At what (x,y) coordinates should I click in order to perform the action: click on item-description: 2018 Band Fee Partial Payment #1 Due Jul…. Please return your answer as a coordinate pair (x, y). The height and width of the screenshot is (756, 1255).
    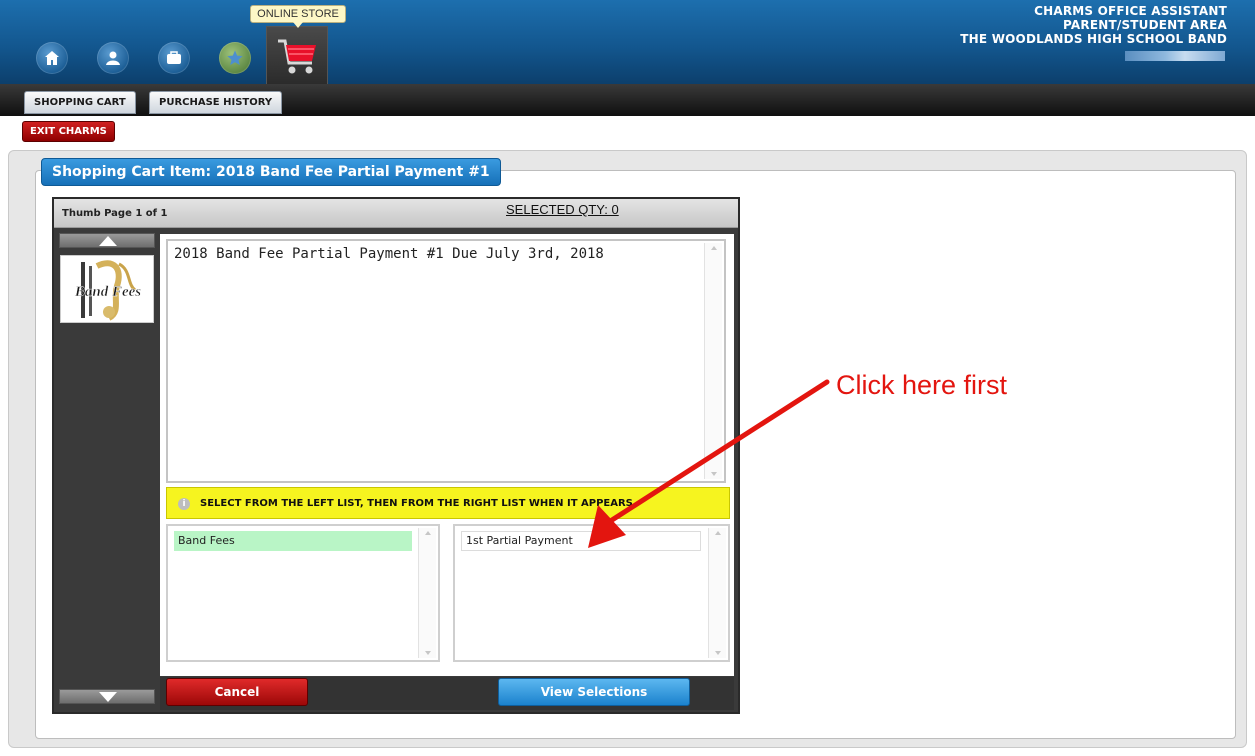
    Looking at the image, I should click on (389, 254).